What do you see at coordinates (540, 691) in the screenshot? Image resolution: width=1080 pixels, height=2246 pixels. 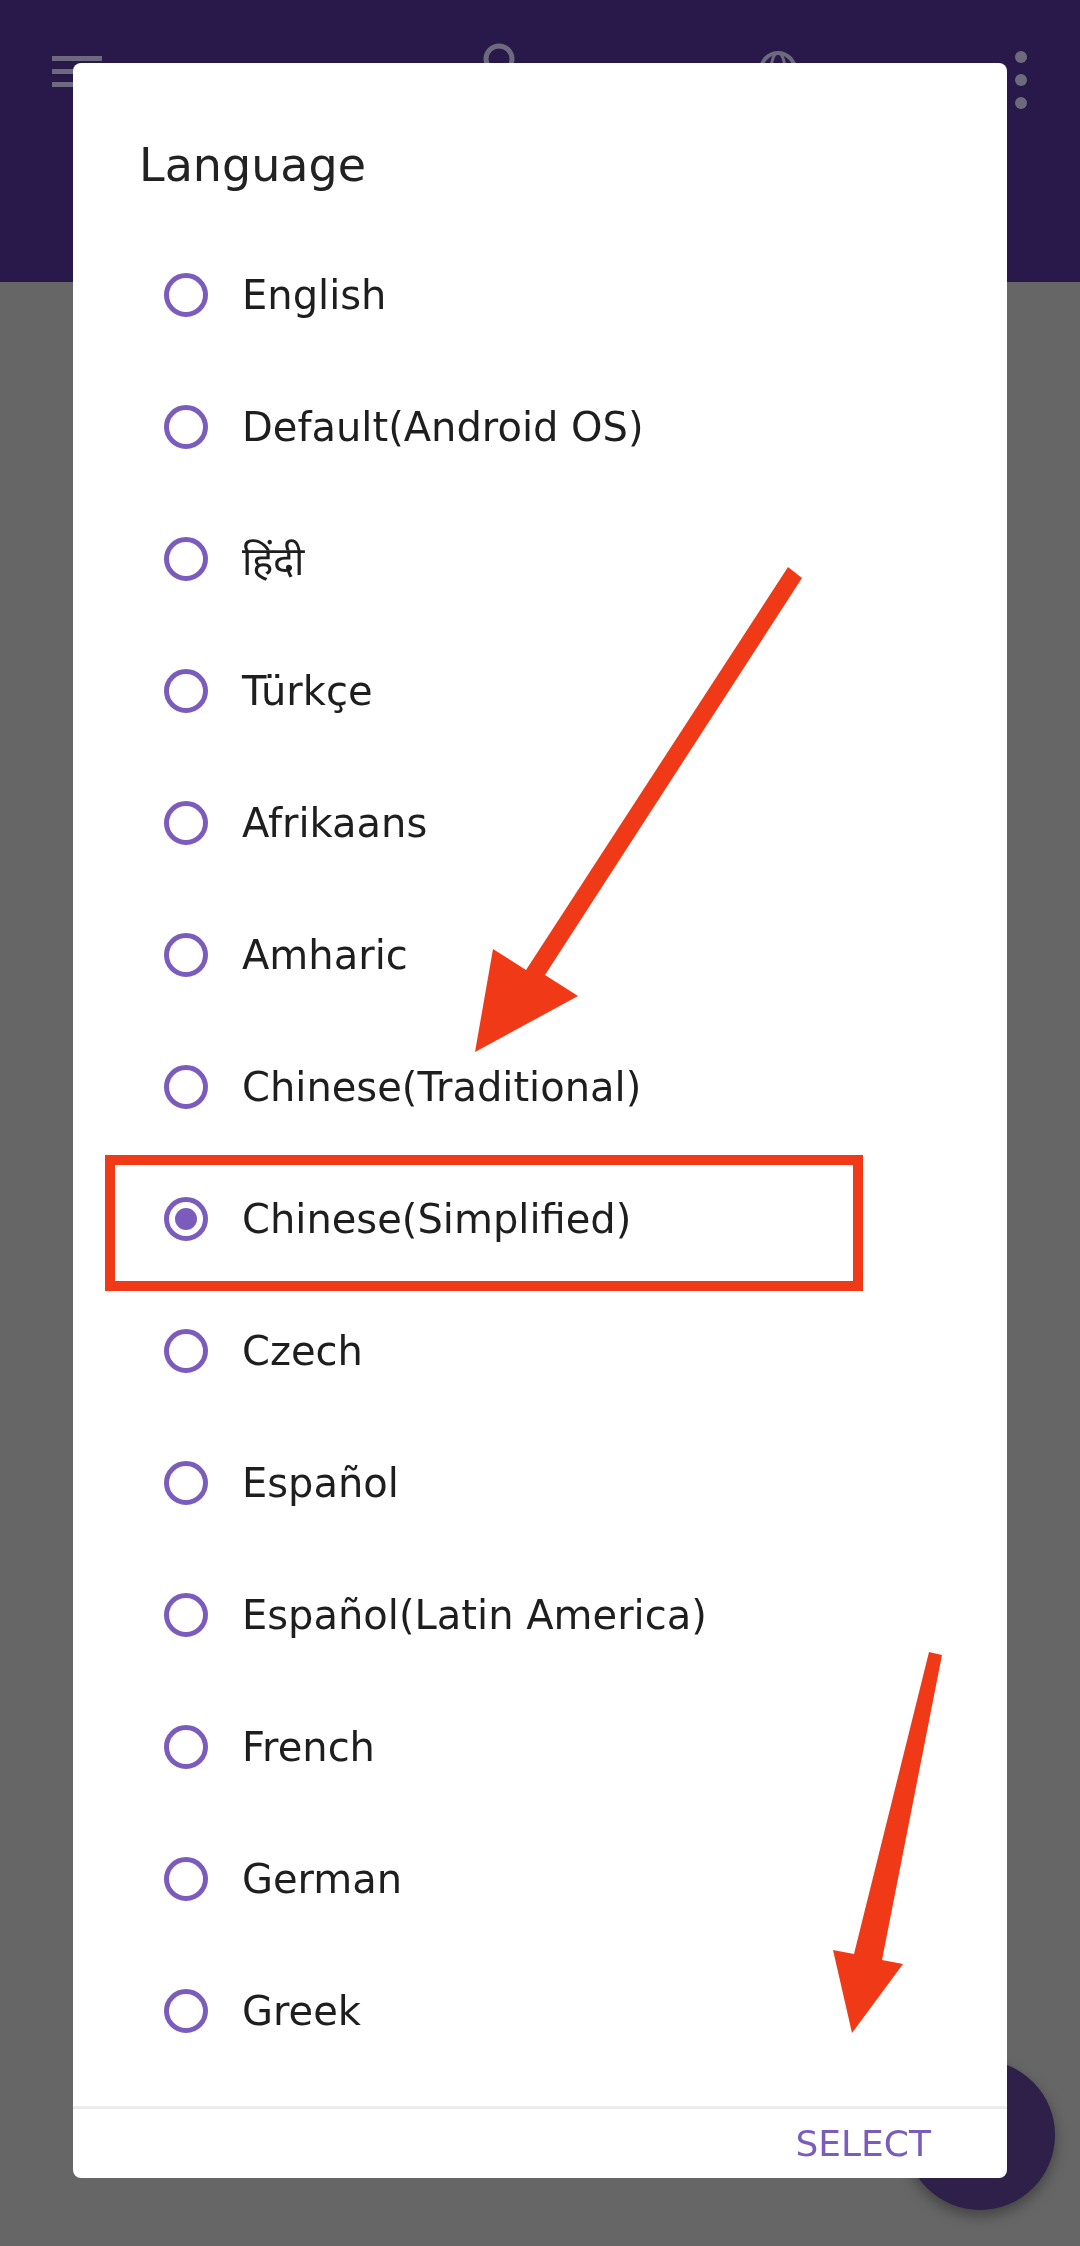 I see `language-option: Türkçe` at bounding box center [540, 691].